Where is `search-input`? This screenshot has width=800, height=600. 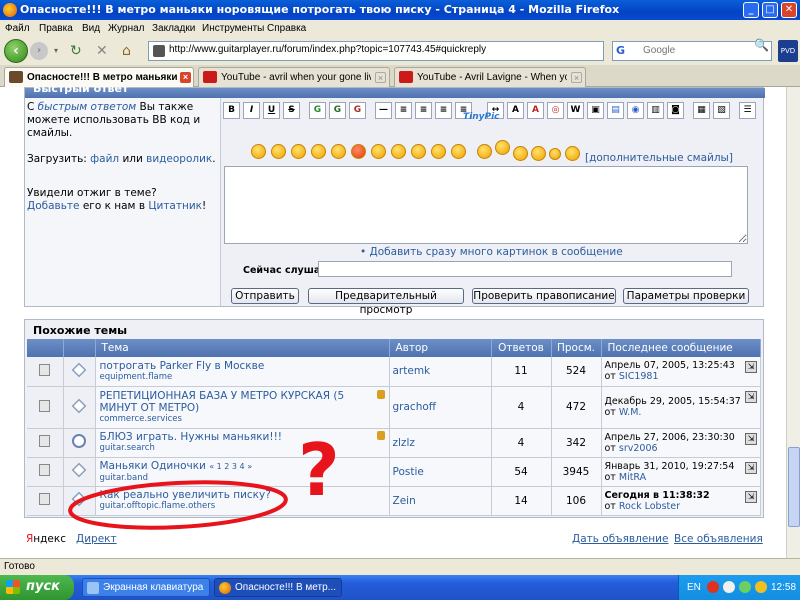 search-input is located at coordinates (698, 50).